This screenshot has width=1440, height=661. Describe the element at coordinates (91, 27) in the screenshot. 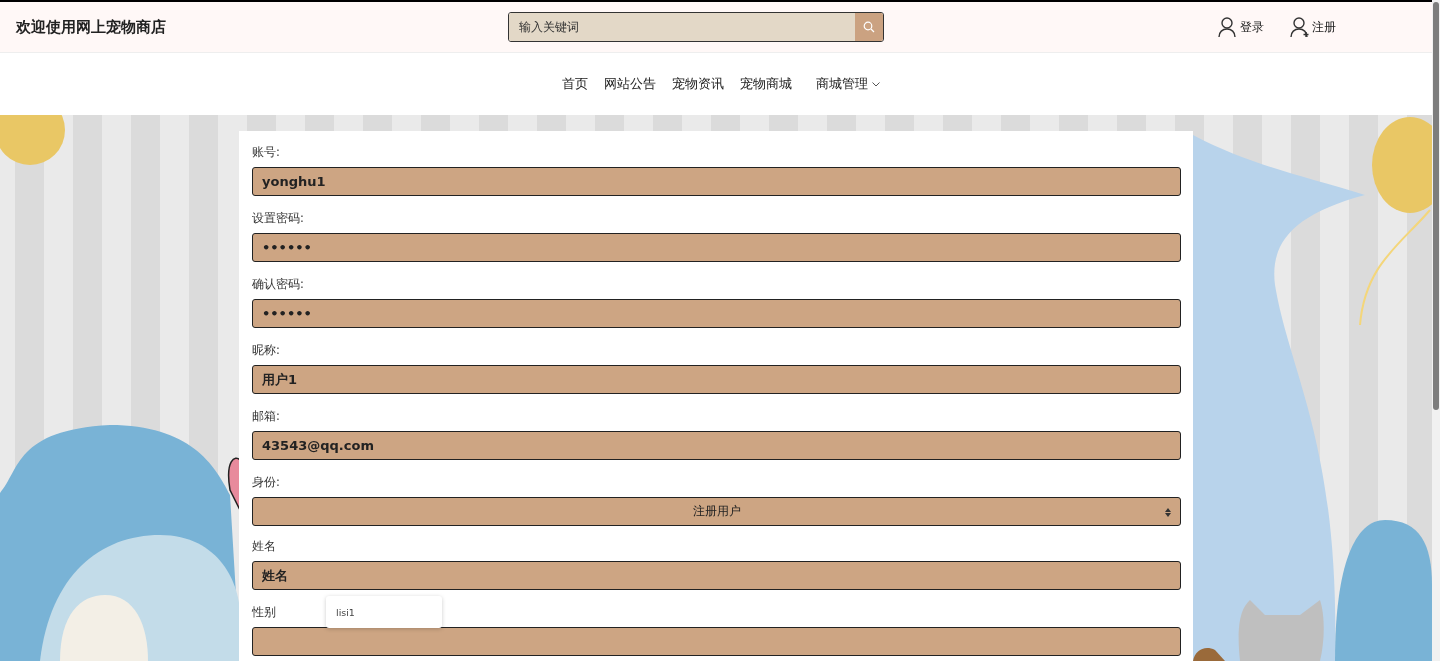

I see `site-title: 欢迎使用网上宠物商店` at that location.